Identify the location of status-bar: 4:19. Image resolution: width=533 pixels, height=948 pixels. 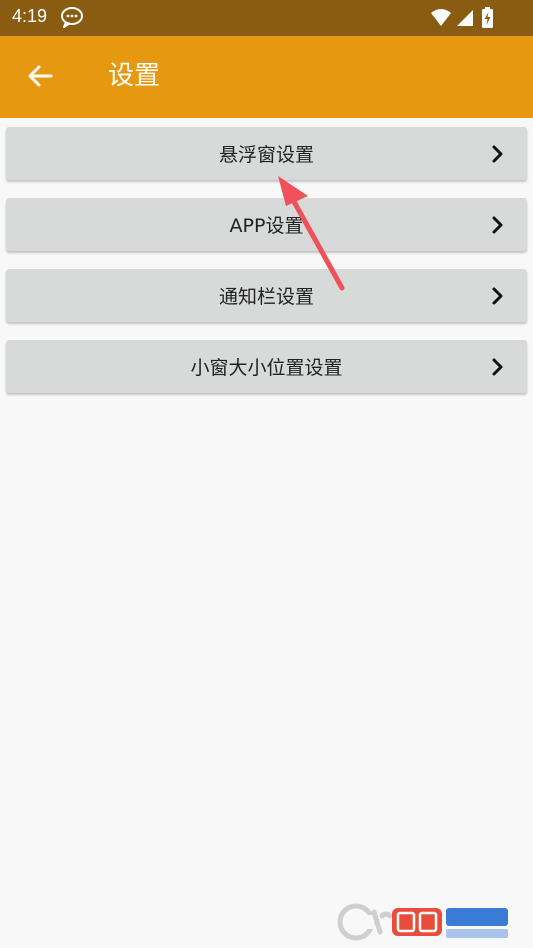
(266, 18).